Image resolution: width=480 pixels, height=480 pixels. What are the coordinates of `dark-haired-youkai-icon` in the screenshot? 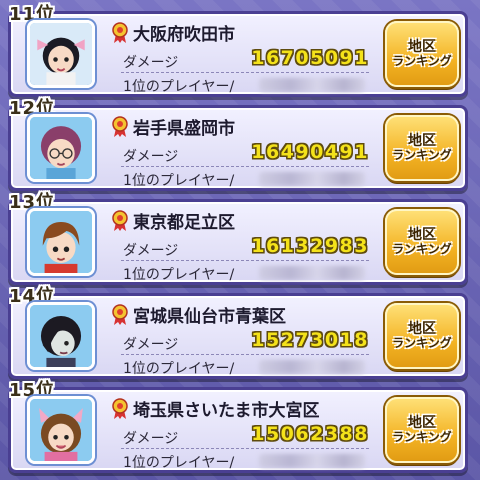 It's located at (61, 336).